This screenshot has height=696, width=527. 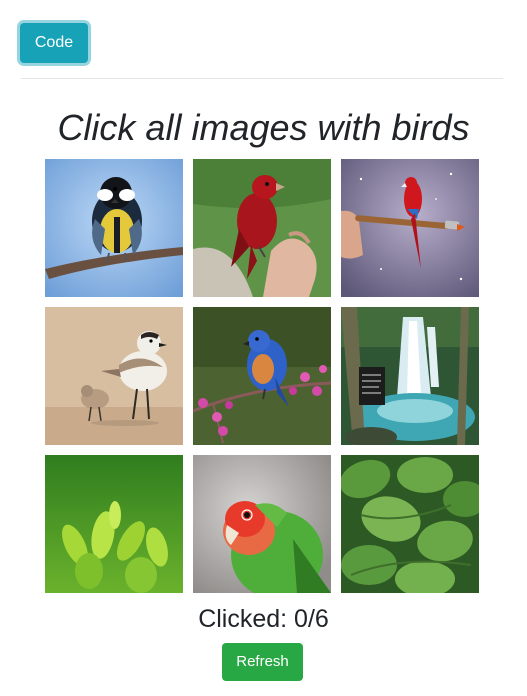 What do you see at coordinates (263, 127) in the screenshot?
I see `captcha-title: Click all images with birds` at bounding box center [263, 127].